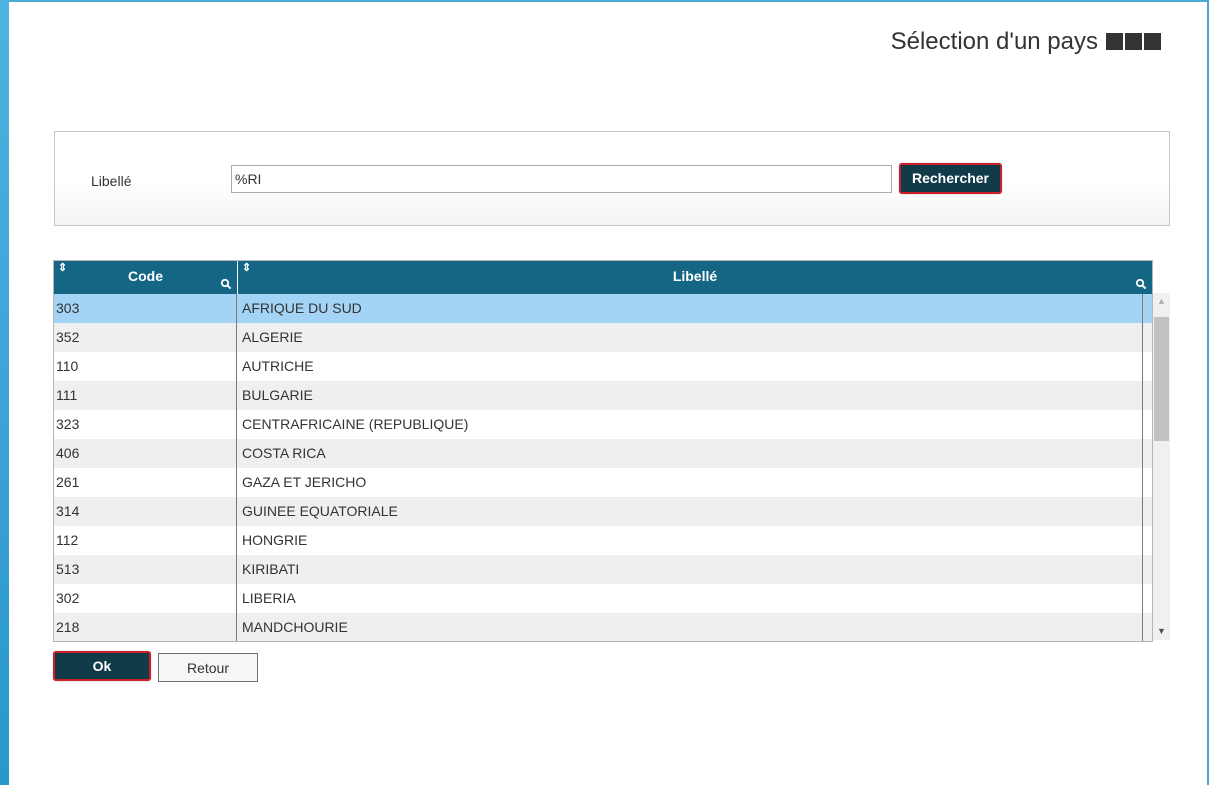 The width and height of the screenshot is (1214, 785). Describe the element at coordinates (145, 598) in the screenshot. I see `cell-code: 302` at that location.